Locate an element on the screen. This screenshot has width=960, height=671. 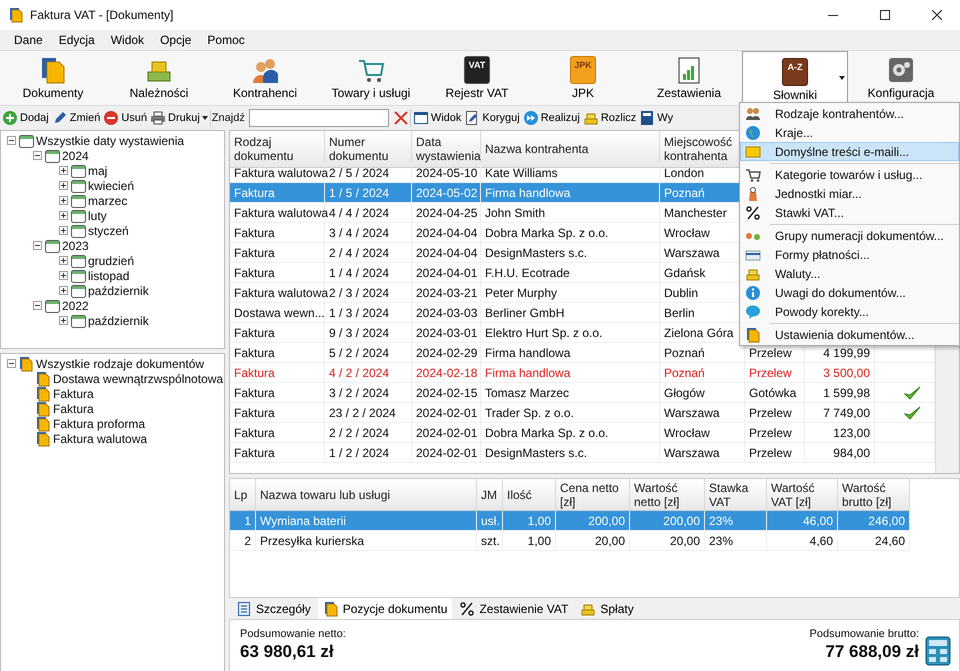
toolbar-button: Dodaj is located at coordinates (25, 118).